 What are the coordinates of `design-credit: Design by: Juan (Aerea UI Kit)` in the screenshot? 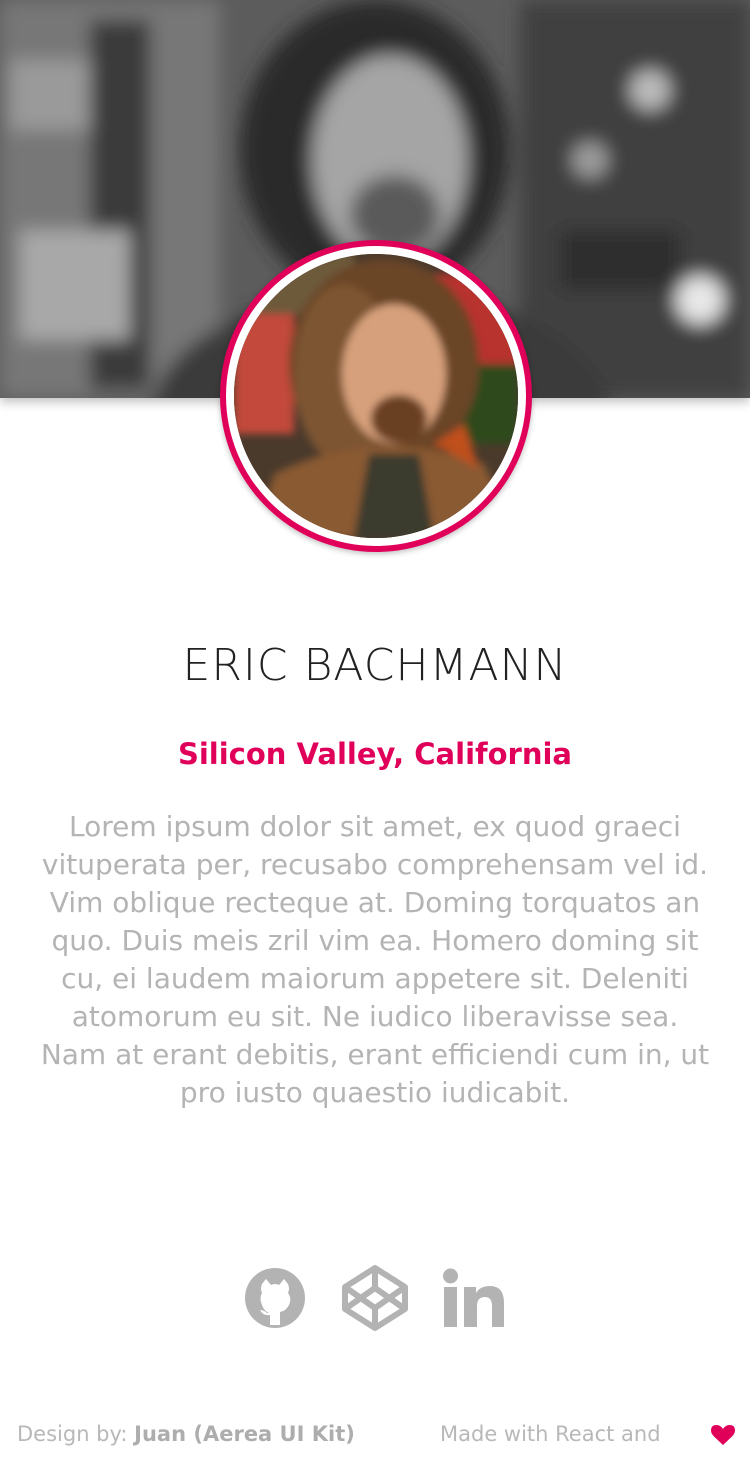 It's located at (186, 1434).